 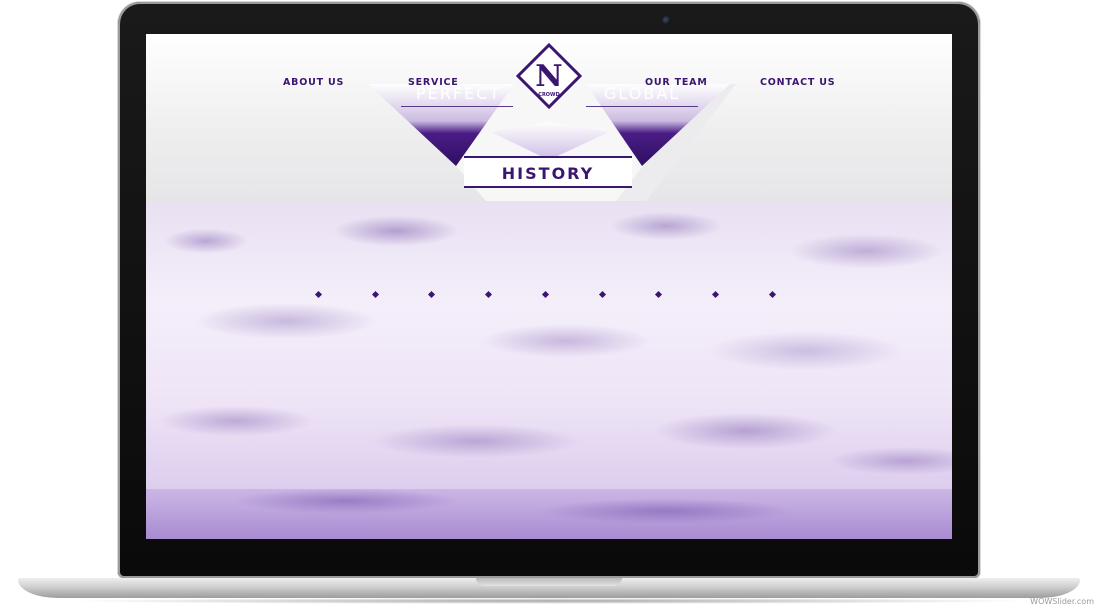 What do you see at coordinates (549, 582) in the screenshot?
I see `laptop-opening-notch` at bounding box center [549, 582].